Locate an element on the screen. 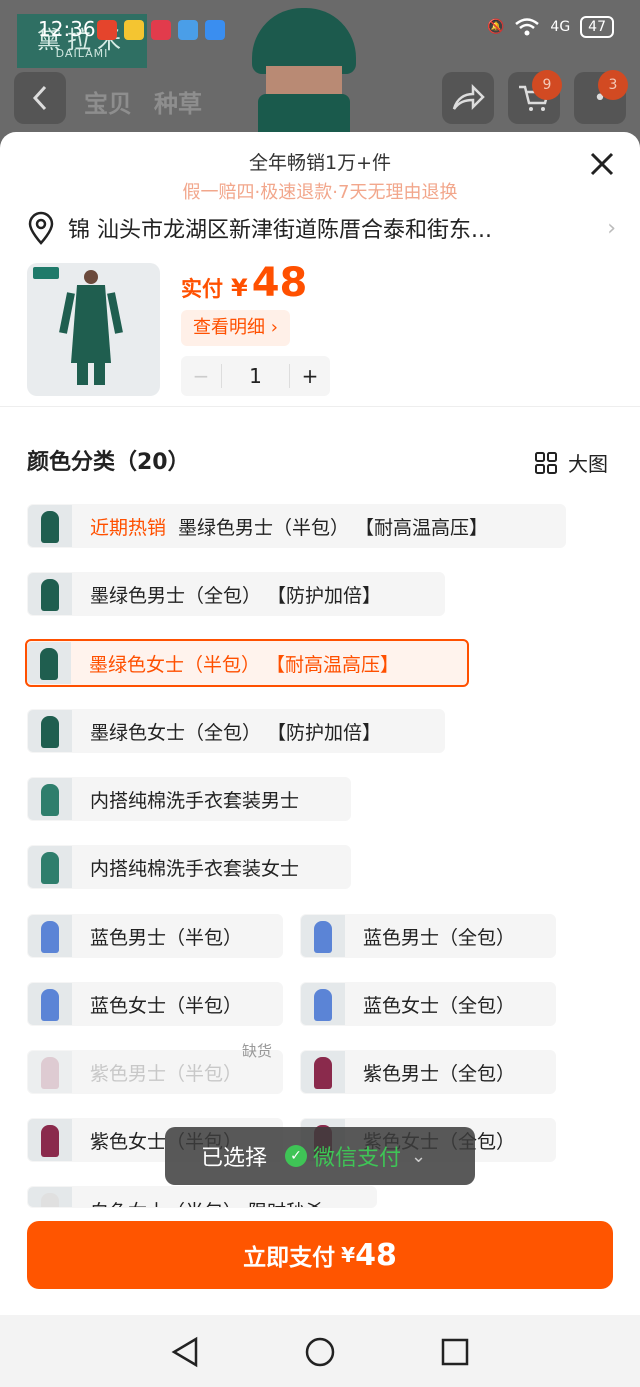  clock: 12:36 is located at coordinates (67, 29).